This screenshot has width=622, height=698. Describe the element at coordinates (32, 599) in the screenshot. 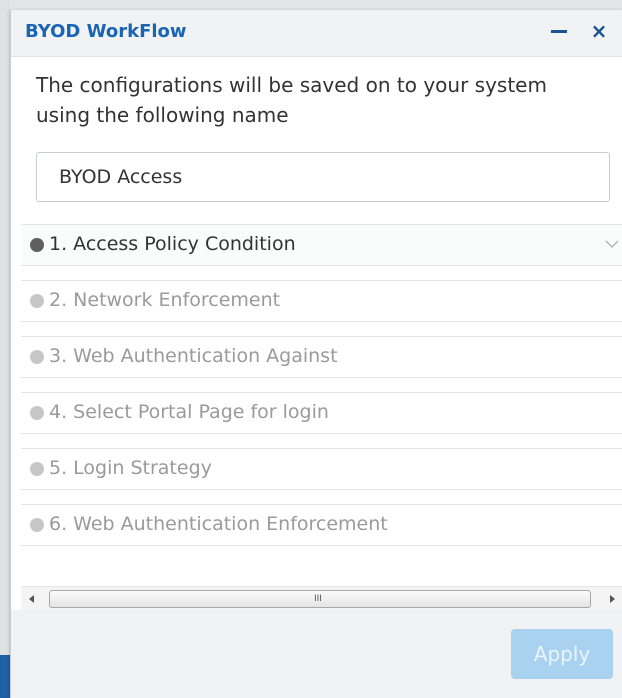

I see `scroll-left-arrow-icon` at that location.